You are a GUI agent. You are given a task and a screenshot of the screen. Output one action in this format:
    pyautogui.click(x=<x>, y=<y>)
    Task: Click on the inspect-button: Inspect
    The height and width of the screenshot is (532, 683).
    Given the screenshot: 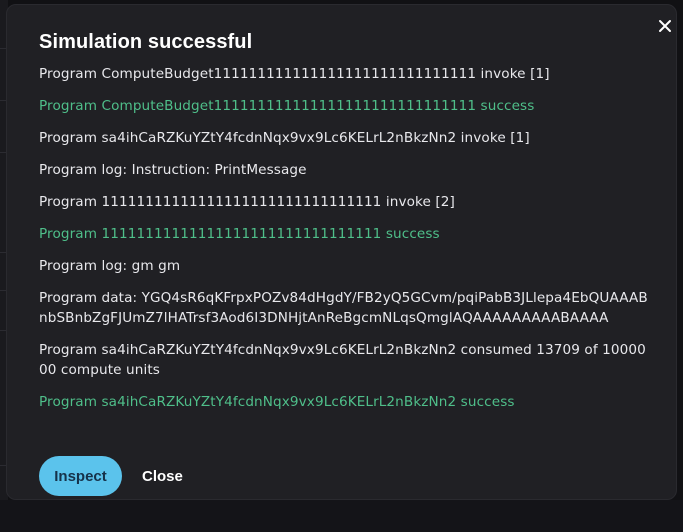 What is the action you would take?
    pyautogui.click(x=80, y=476)
    